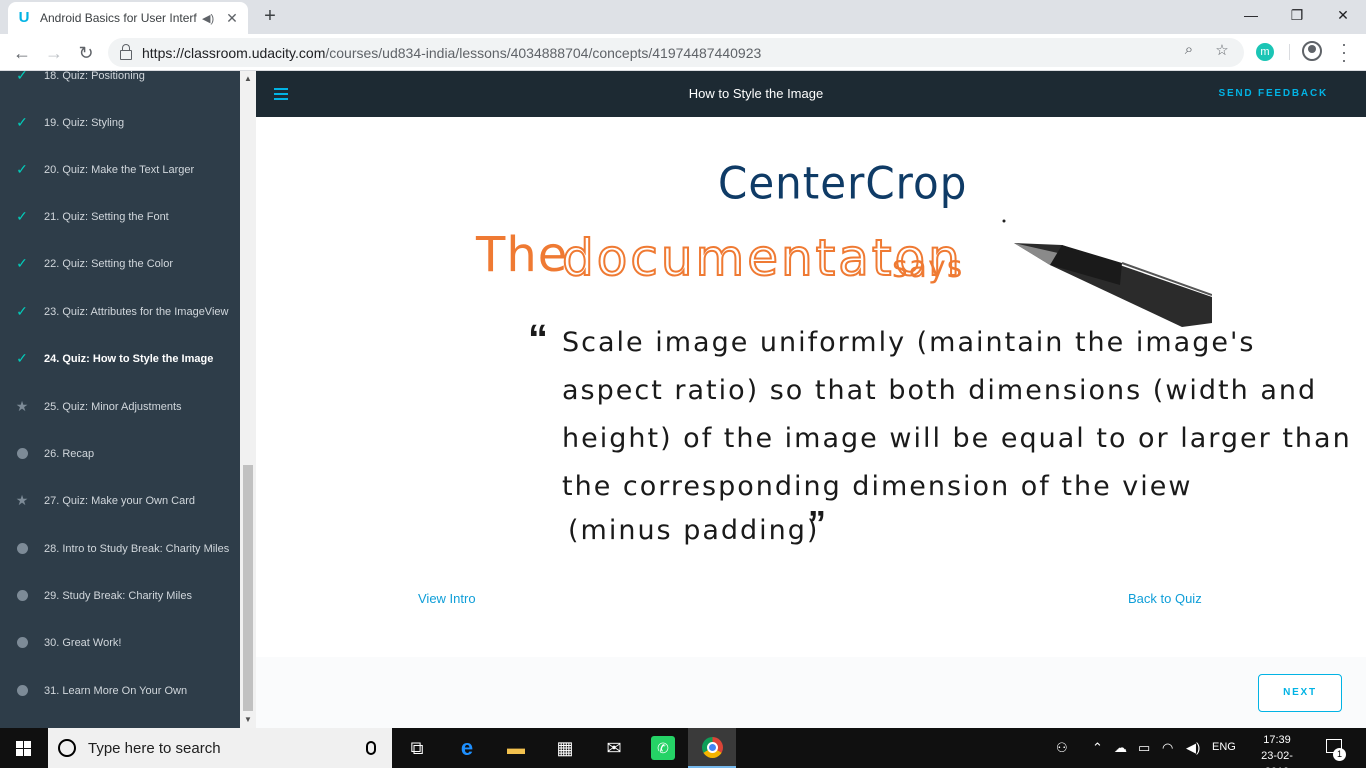  Describe the element at coordinates (1222, 50) in the screenshot. I see `bookmark-star-icon: ☆` at that location.